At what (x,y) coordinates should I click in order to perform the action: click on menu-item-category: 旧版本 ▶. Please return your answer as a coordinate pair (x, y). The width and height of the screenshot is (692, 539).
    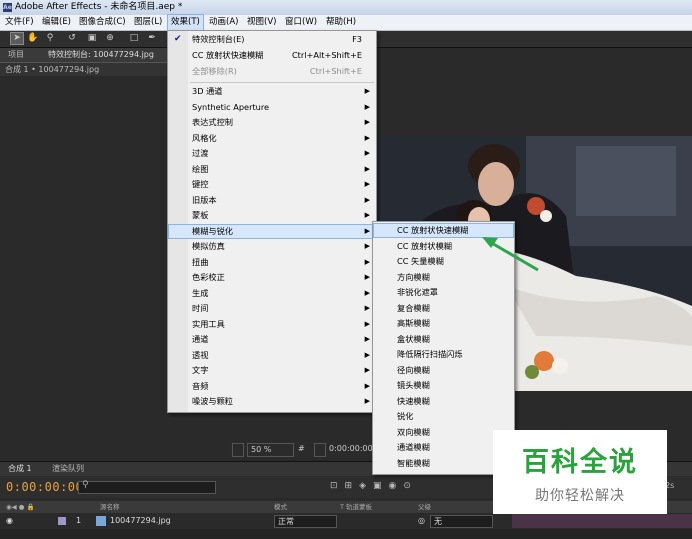
    Looking at the image, I should click on (272, 200).